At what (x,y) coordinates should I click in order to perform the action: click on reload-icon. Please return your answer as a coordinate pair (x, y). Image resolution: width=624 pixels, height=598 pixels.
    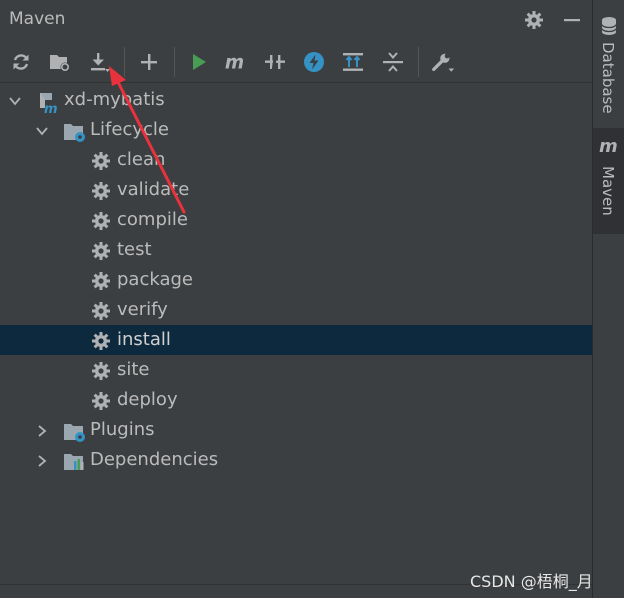
    Looking at the image, I should click on (21, 62).